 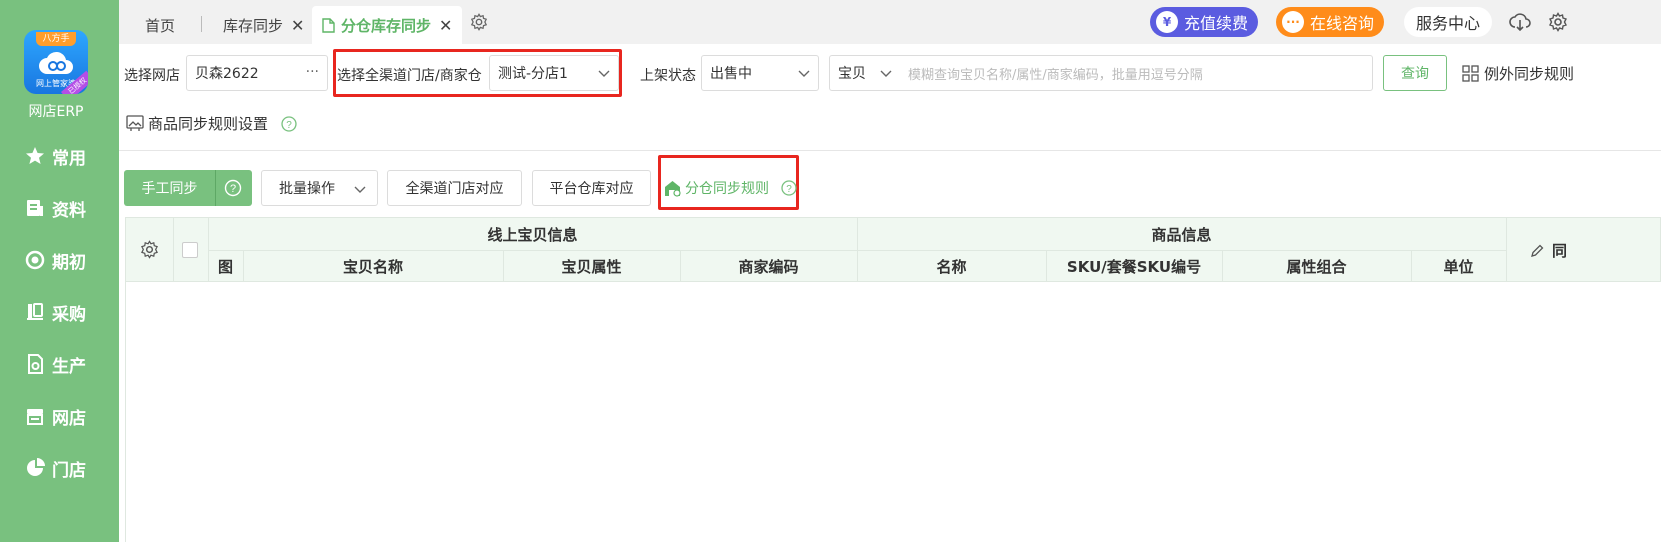 What do you see at coordinates (1537, 251) in the screenshot?
I see `edit-icon` at bounding box center [1537, 251].